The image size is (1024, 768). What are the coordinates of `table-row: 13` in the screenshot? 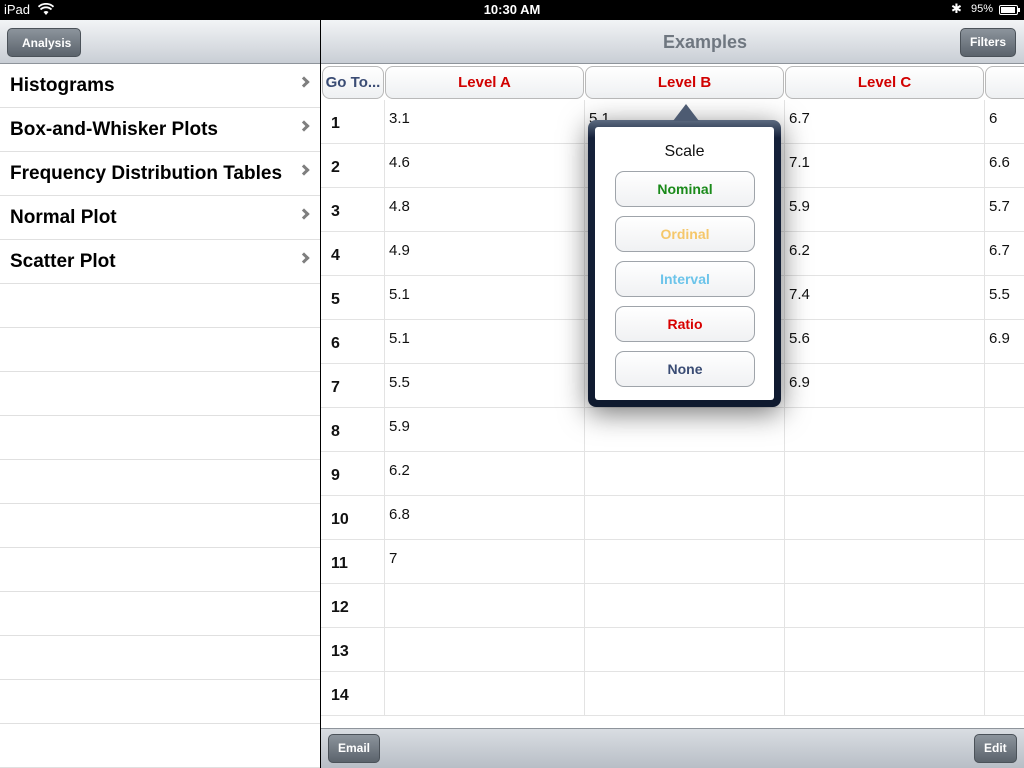 It's located at (672, 650).